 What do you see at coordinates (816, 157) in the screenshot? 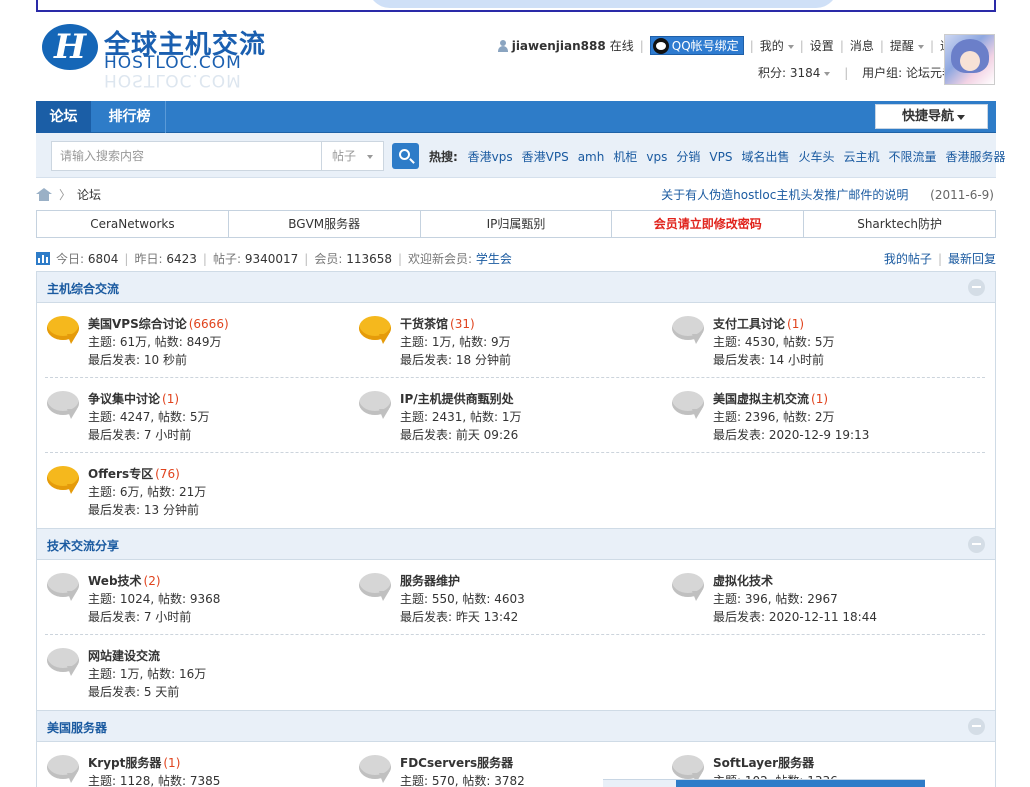
I see `hot-search-keyword: 火车头` at bounding box center [816, 157].